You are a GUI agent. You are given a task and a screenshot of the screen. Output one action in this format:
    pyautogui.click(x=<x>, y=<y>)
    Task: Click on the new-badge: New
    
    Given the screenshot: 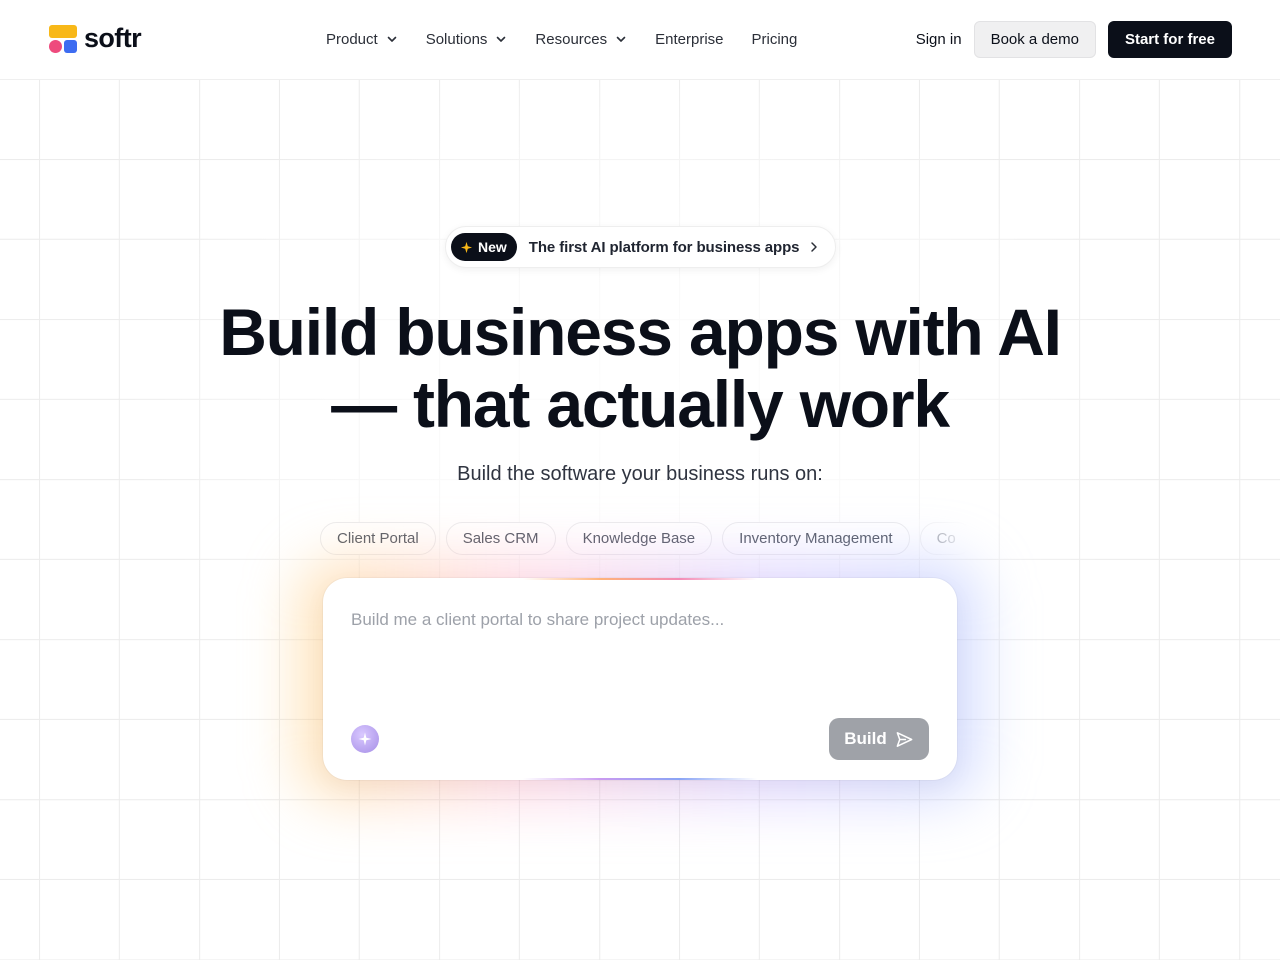 What is the action you would take?
    pyautogui.click(x=484, y=247)
    